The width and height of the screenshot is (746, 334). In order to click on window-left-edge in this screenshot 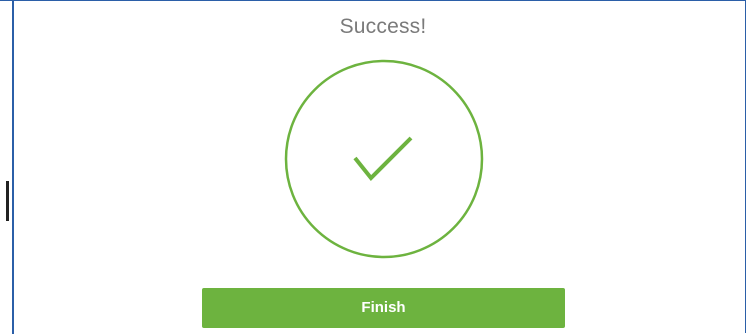, I will do `click(7, 167)`.